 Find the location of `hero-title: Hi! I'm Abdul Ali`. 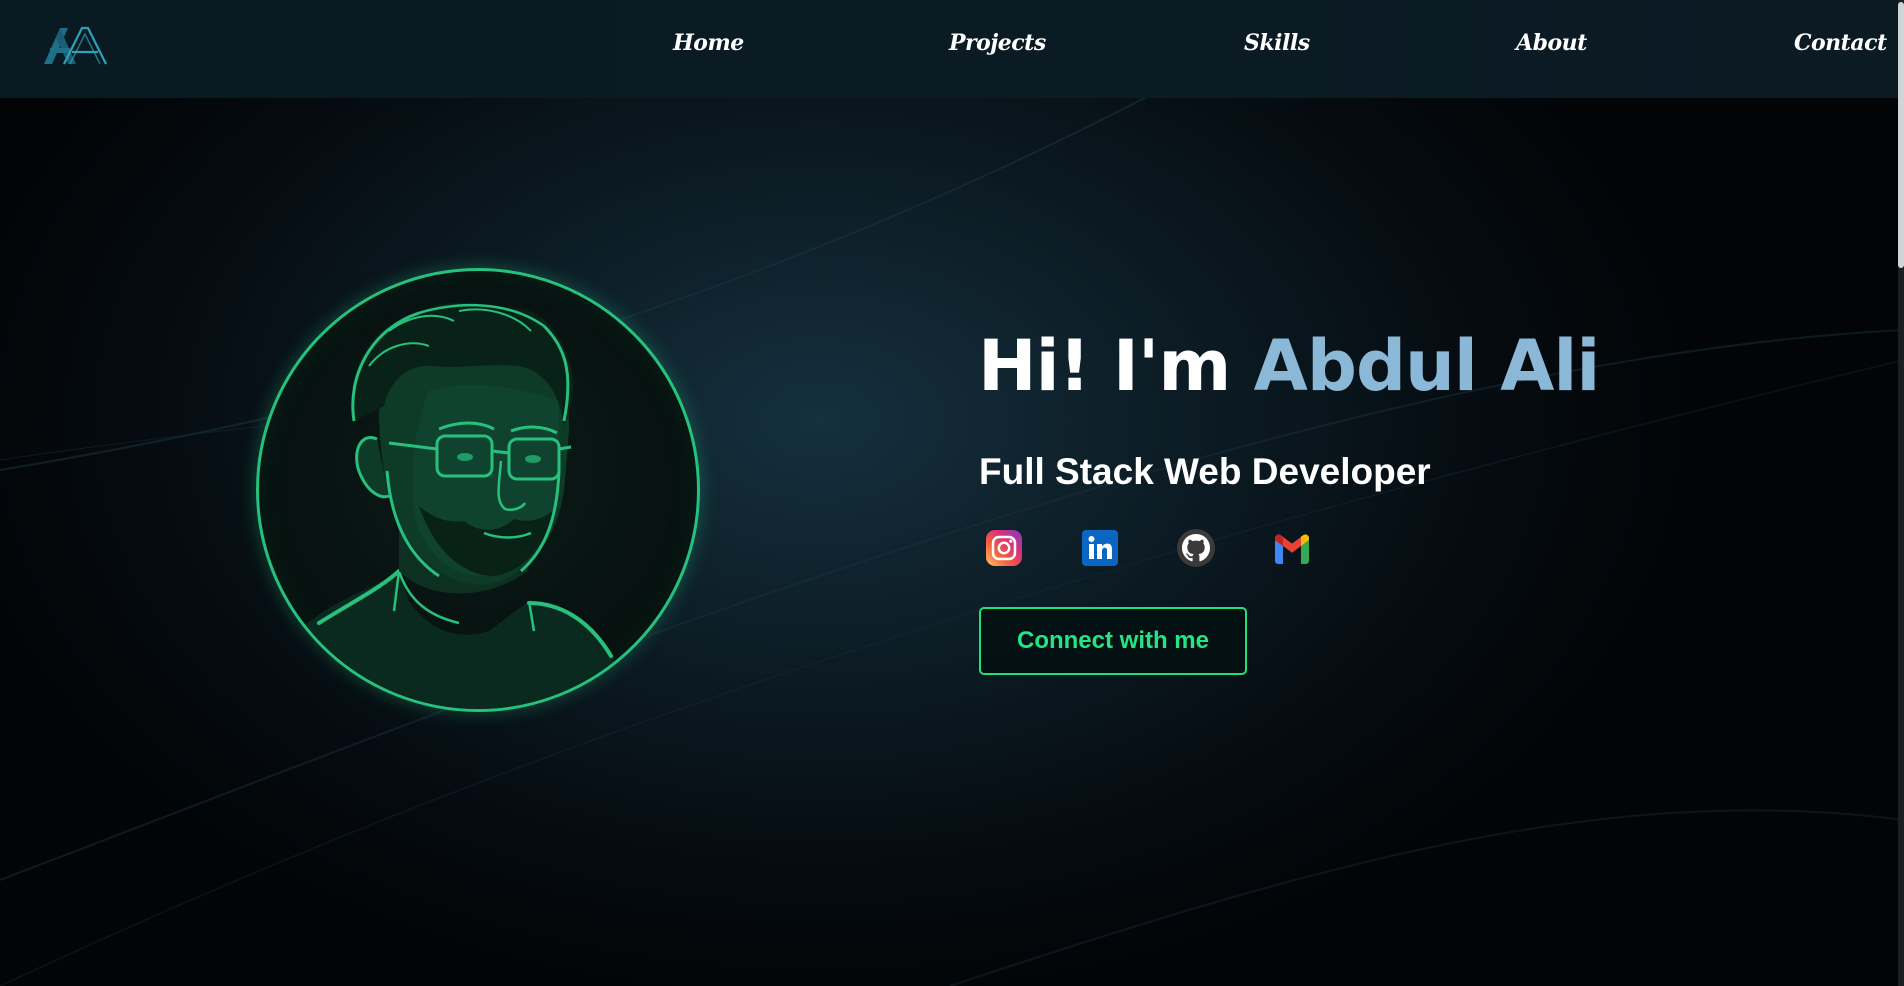

hero-title: Hi! I'm Abdul Ali is located at coordinates (1289, 366).